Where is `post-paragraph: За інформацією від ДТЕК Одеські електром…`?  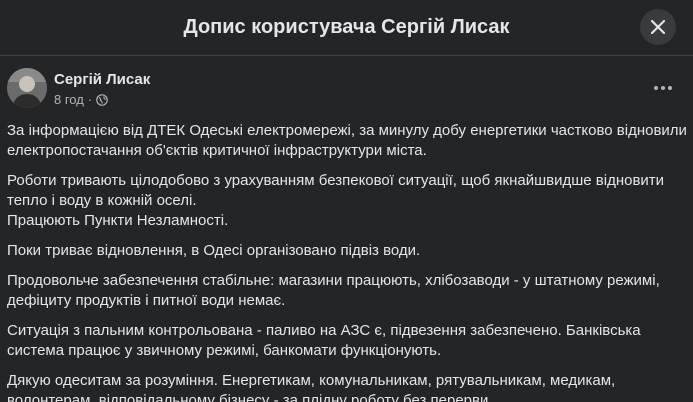 post-paragraph: За інформацією від ДТЕК Одеські електром… is located at coordinates (347, 140).